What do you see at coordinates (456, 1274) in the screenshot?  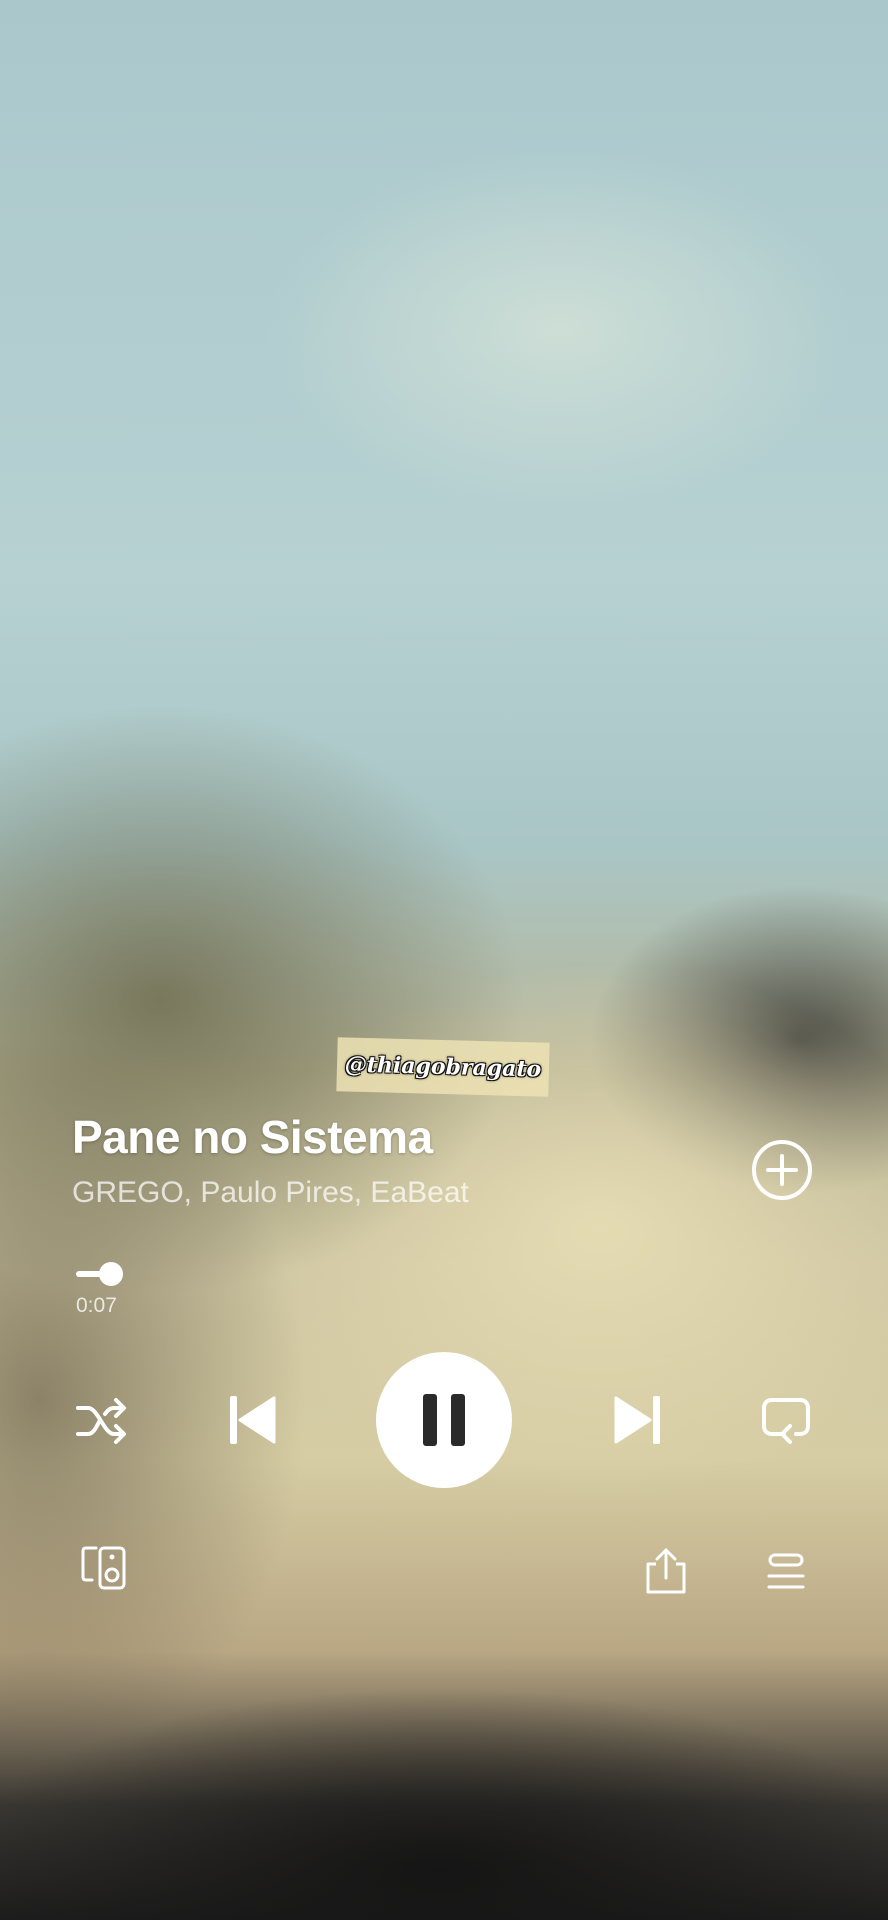 I see `progress-bar` at bounding box center [456, 1274].